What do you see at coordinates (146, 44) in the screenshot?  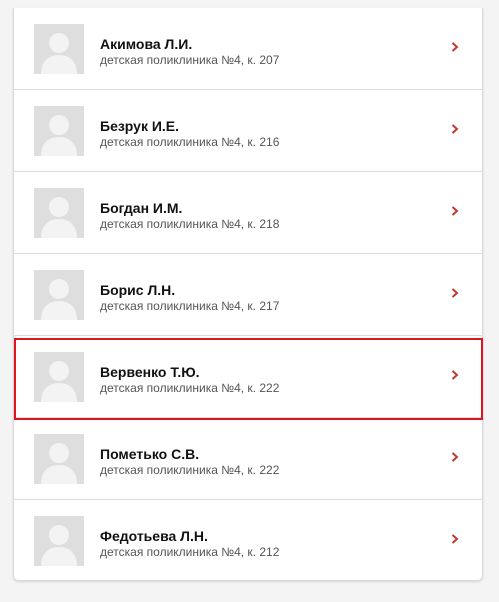 I see `doctor-name: Акимова Л.И.` at bounding box center [146, 44].